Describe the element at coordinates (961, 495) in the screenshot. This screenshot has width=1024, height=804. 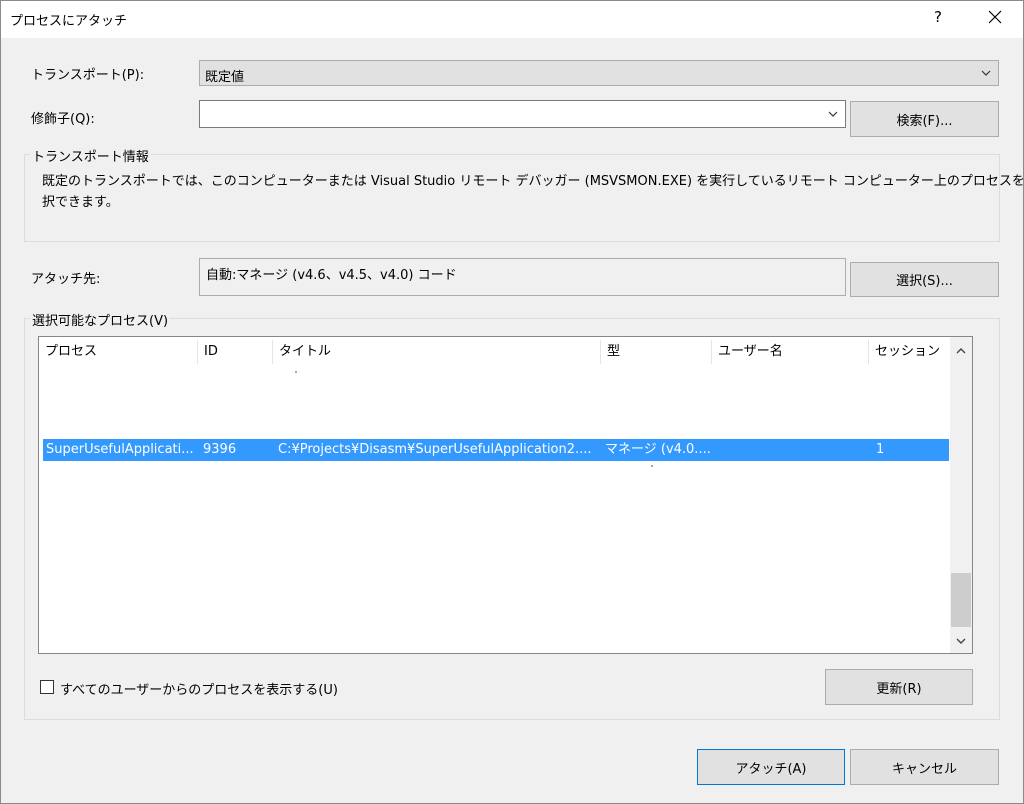
I see `vertical-scrollbar` at that location.